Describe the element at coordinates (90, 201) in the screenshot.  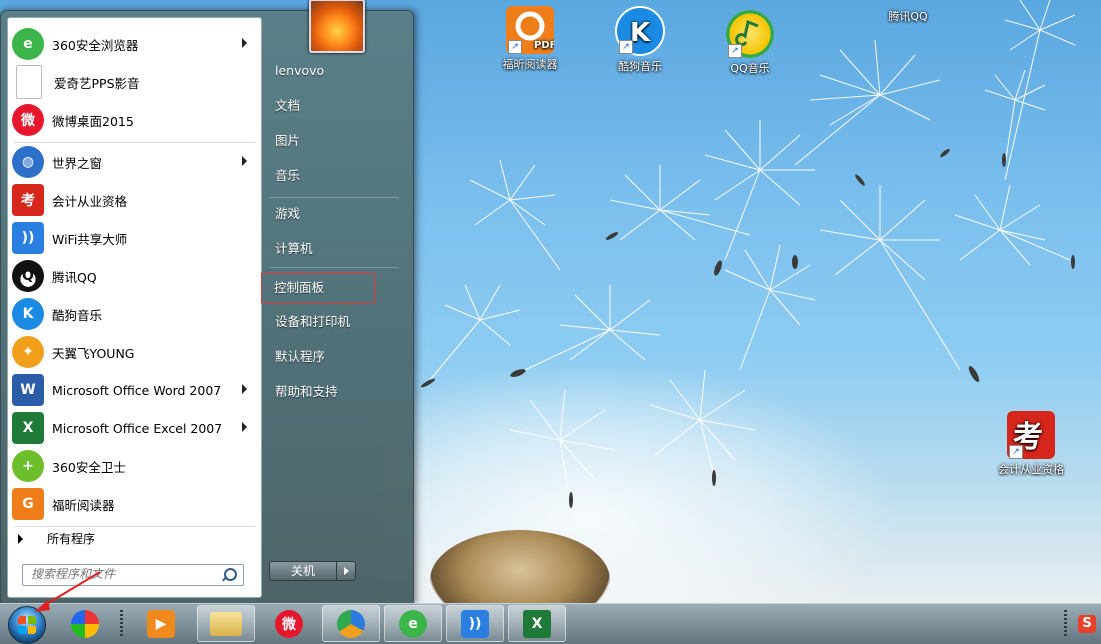
I see `program-label: 会计从业资格` at that location.